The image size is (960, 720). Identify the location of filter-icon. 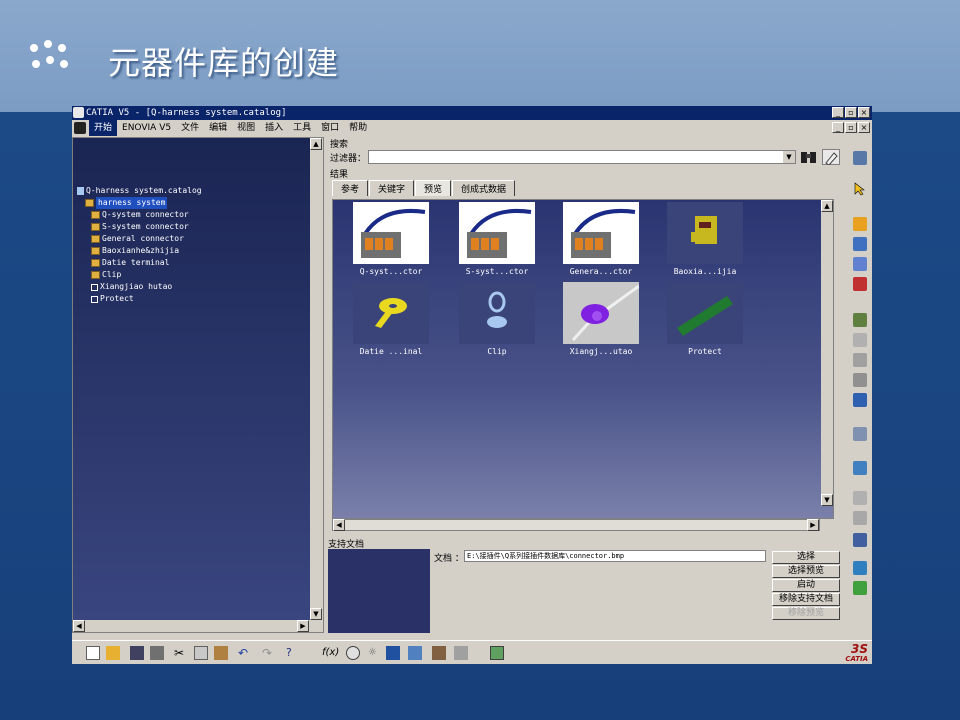
(860, 498).